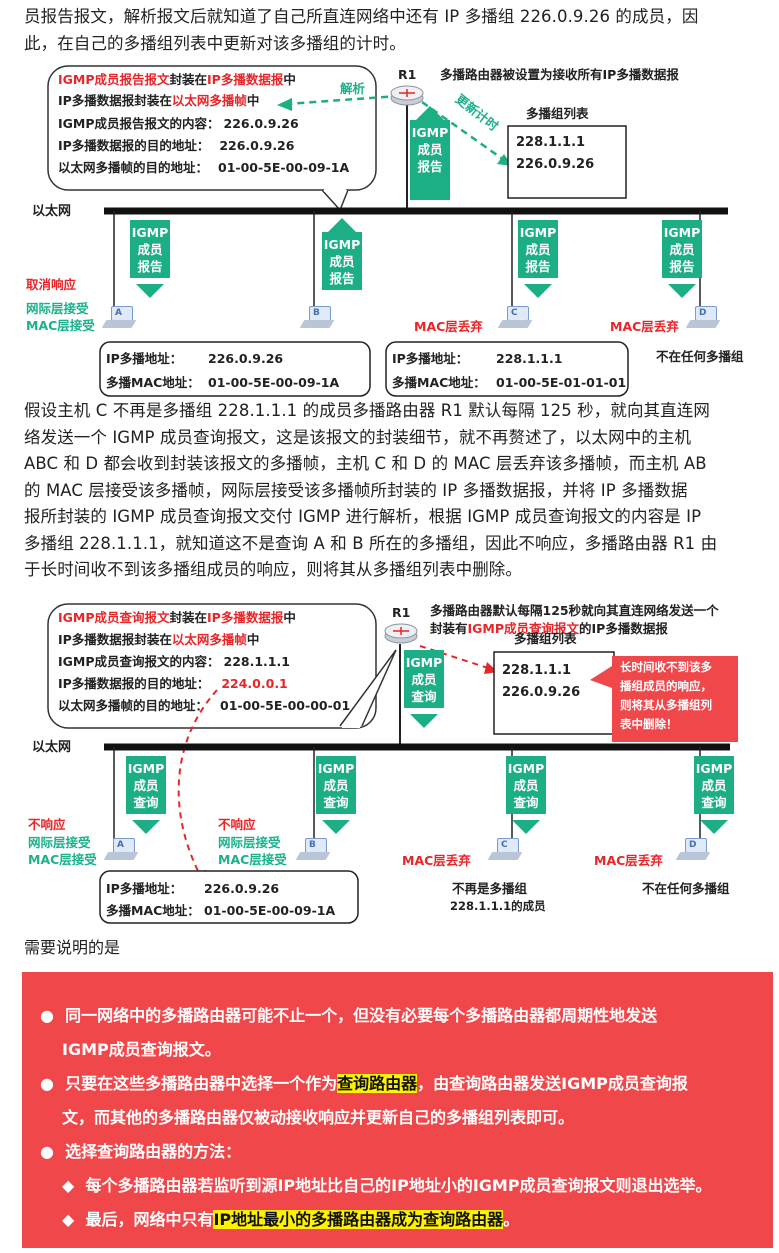 The height and width of the screenshot is (1253, 779). Describe the element at coordinates (342, 261) in the screenshot. I see `igmp-report-box-b: IGMP 成员 报告` at that location.